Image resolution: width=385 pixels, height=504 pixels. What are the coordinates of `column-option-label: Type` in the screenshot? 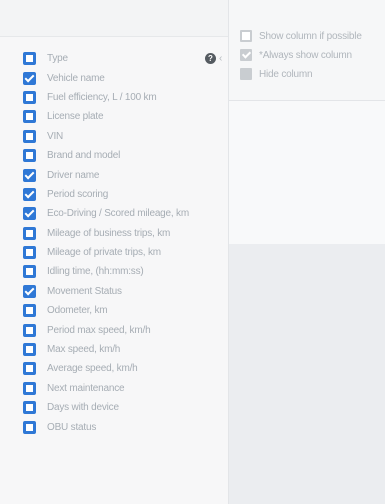 It's located at (57, 59).